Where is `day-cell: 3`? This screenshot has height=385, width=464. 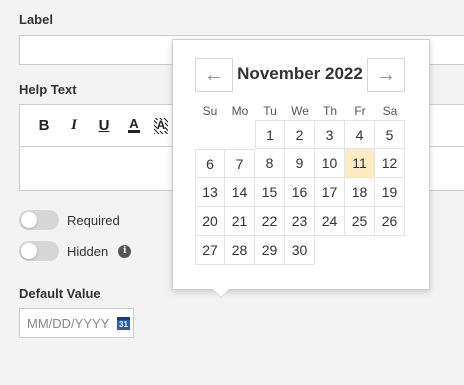
day-cell: 3 is located at coordinates (330, 134).